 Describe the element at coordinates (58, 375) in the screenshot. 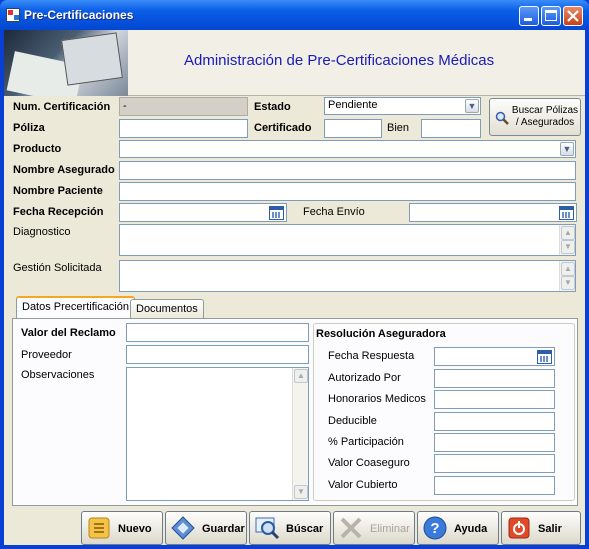

I see `observaciones-label: Observaciones` at that location.